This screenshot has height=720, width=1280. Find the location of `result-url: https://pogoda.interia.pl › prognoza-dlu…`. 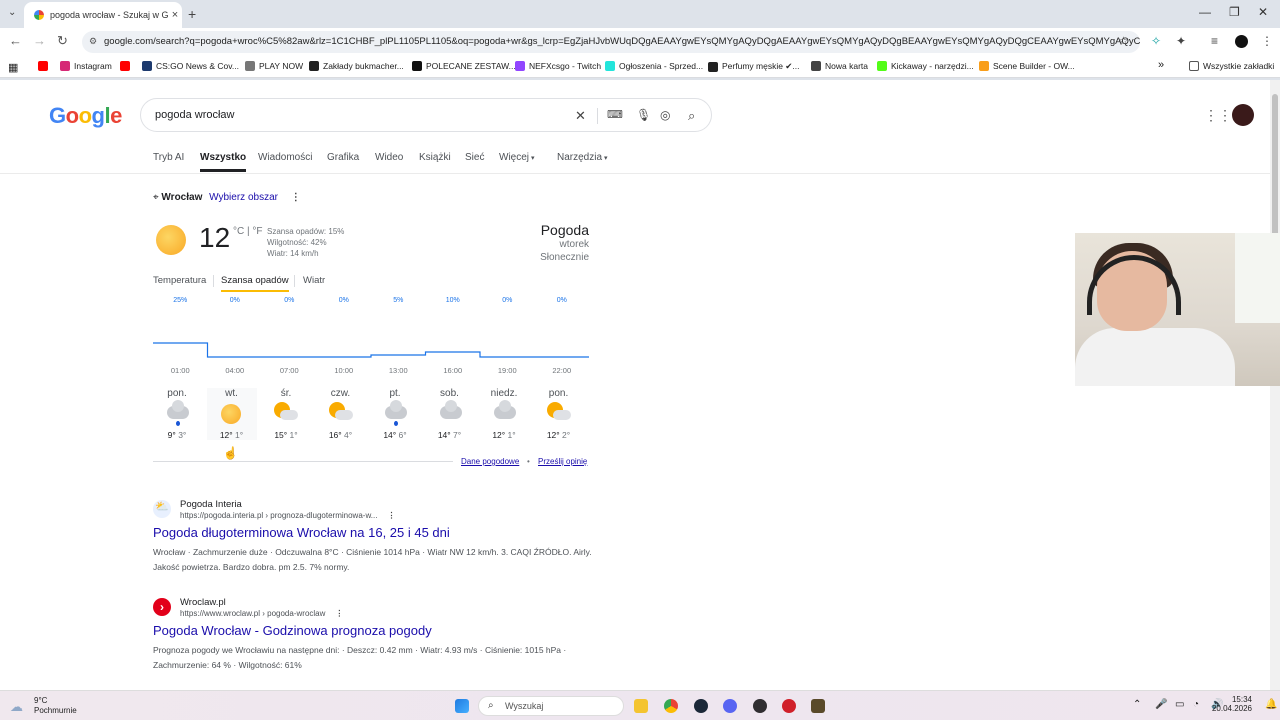

result-url: https://pogoda.interia.pl › prognoza-dlu… is located at coordinates (287, 515).